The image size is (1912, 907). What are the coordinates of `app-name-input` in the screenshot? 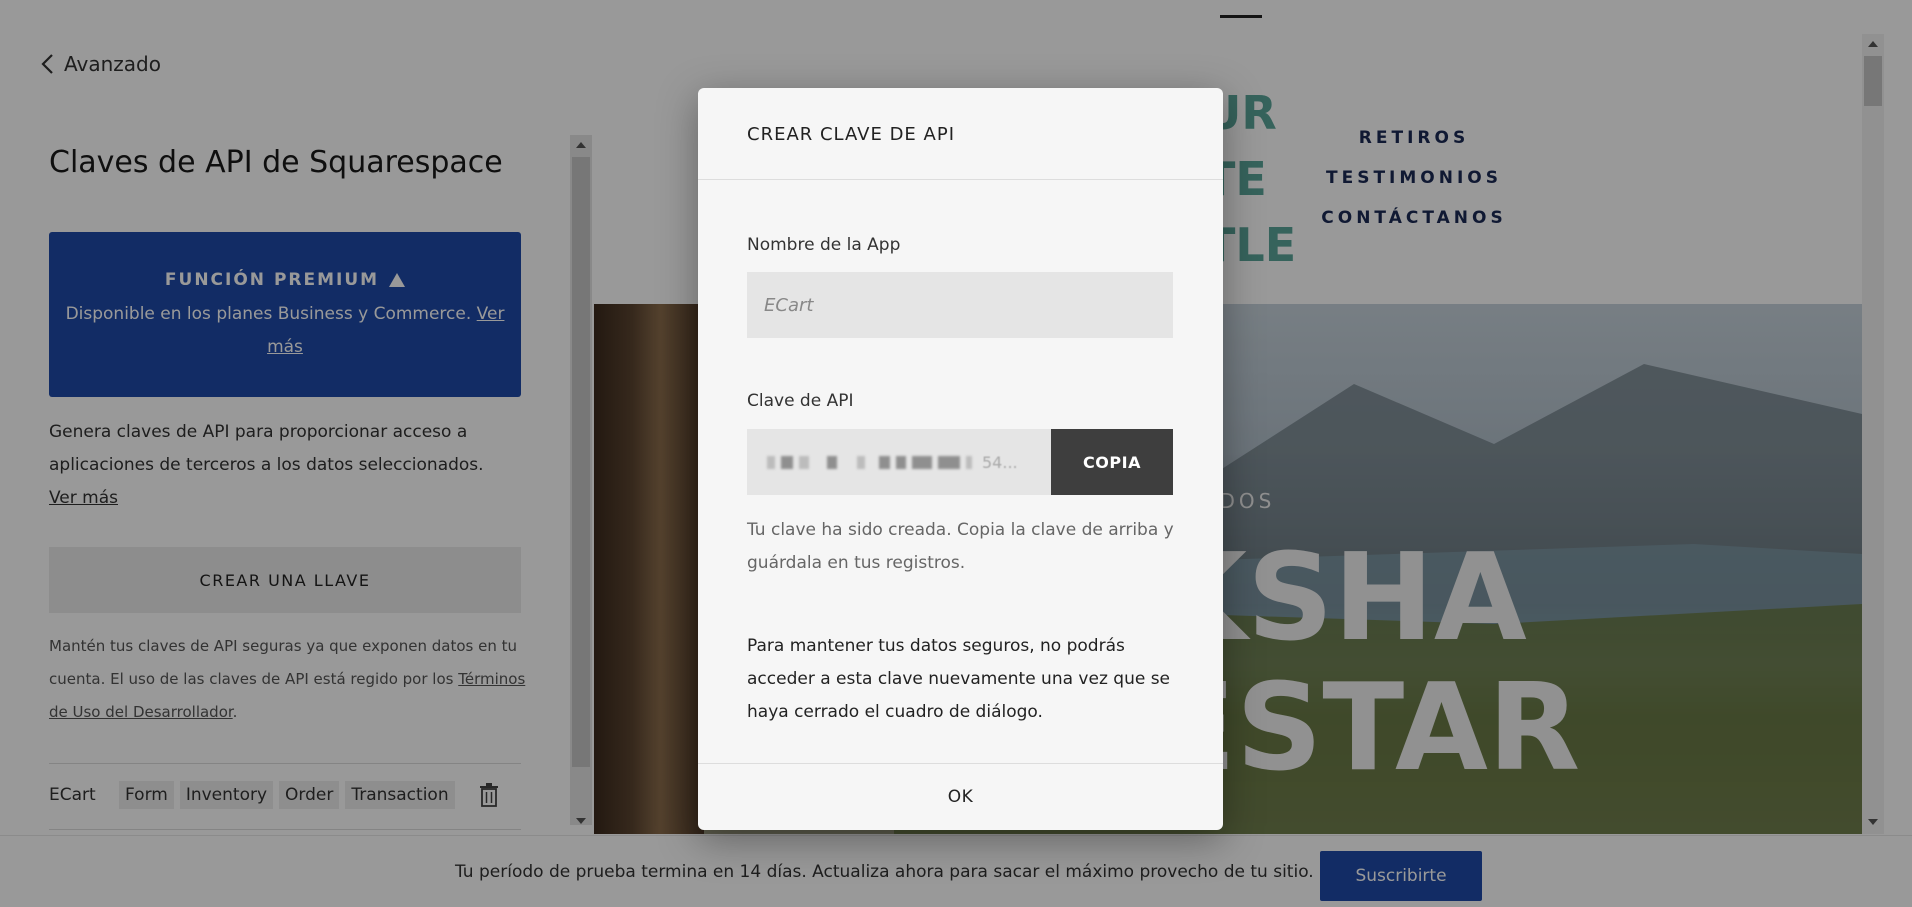 It's located at (960, 305).